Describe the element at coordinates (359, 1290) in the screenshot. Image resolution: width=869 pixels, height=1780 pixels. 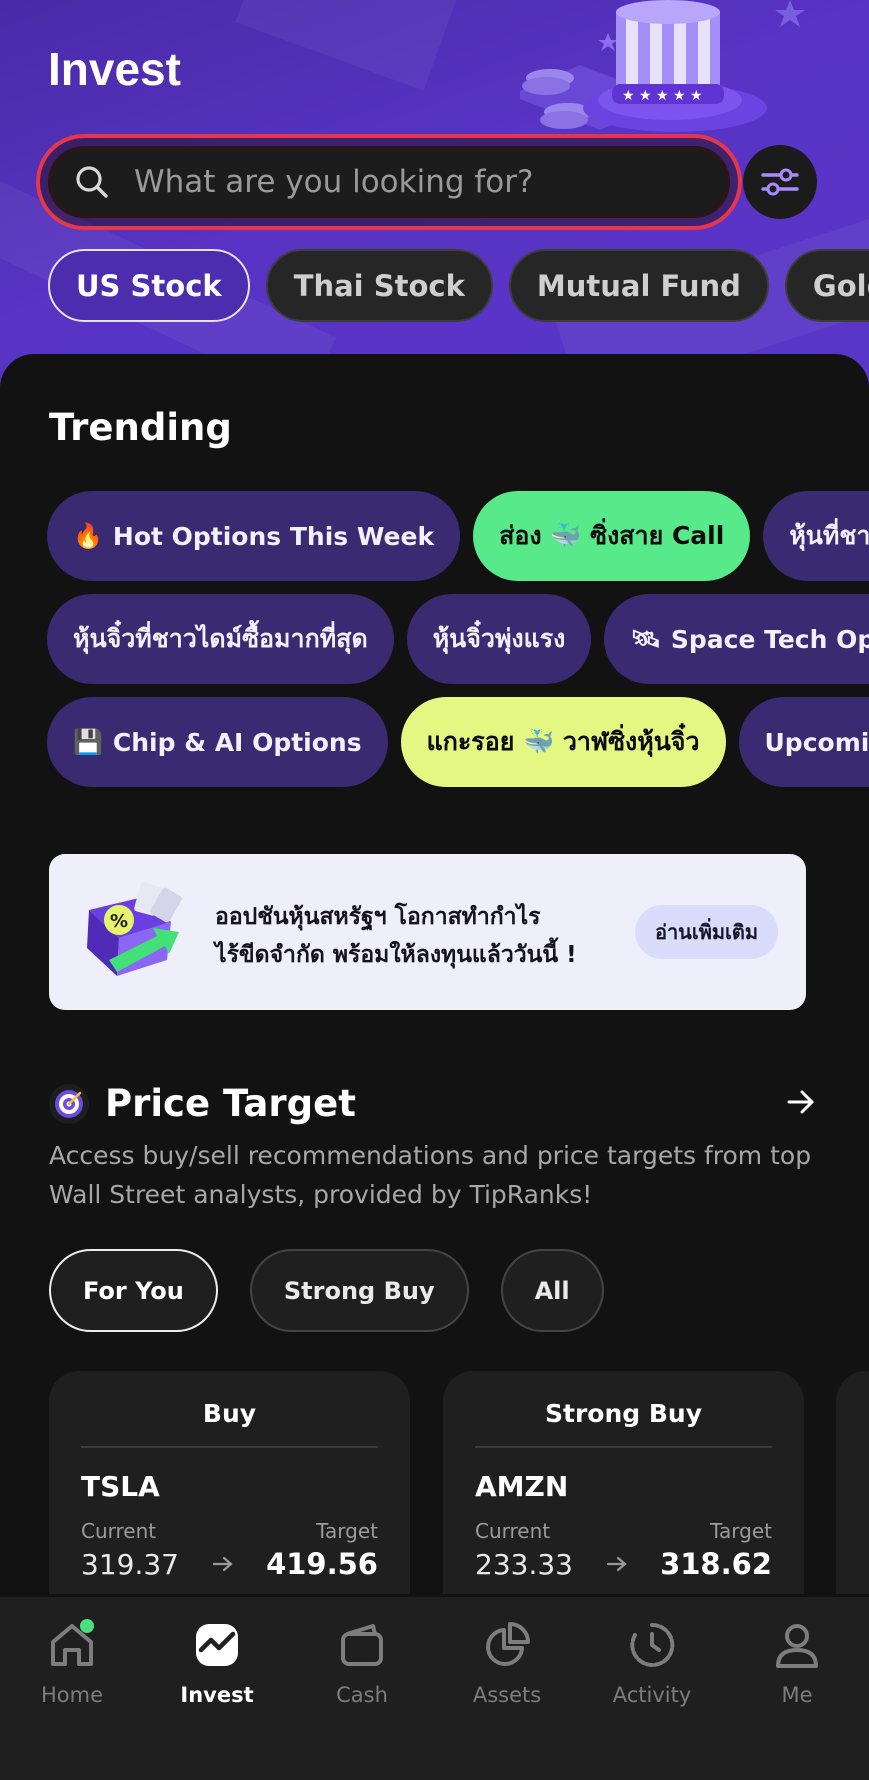
I see `filter-strong-buy: Strong Buy` at that location.